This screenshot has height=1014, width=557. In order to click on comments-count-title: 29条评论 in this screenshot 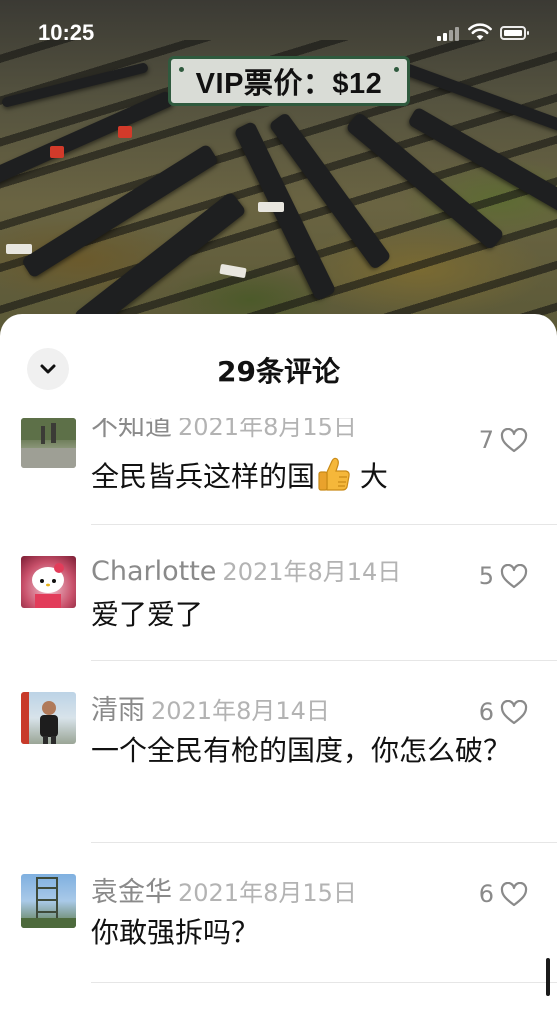, I will do `click(278, 371)`.